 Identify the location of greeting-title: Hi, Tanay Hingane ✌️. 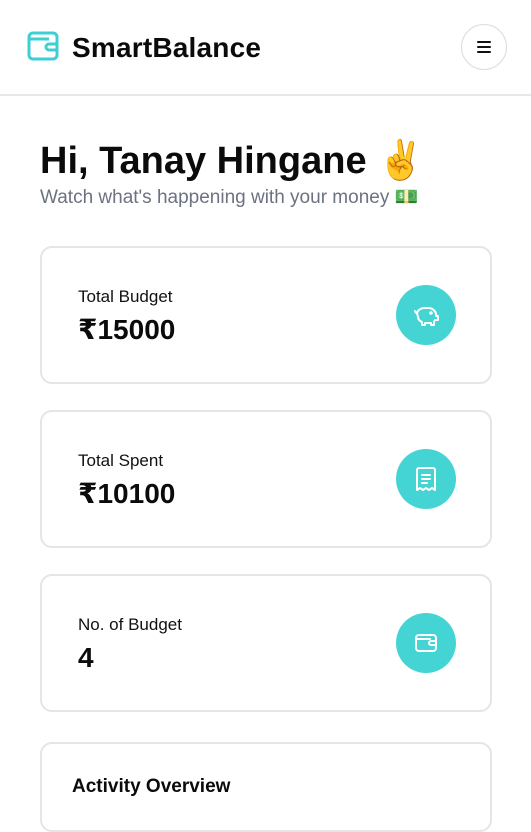
(232, 161).